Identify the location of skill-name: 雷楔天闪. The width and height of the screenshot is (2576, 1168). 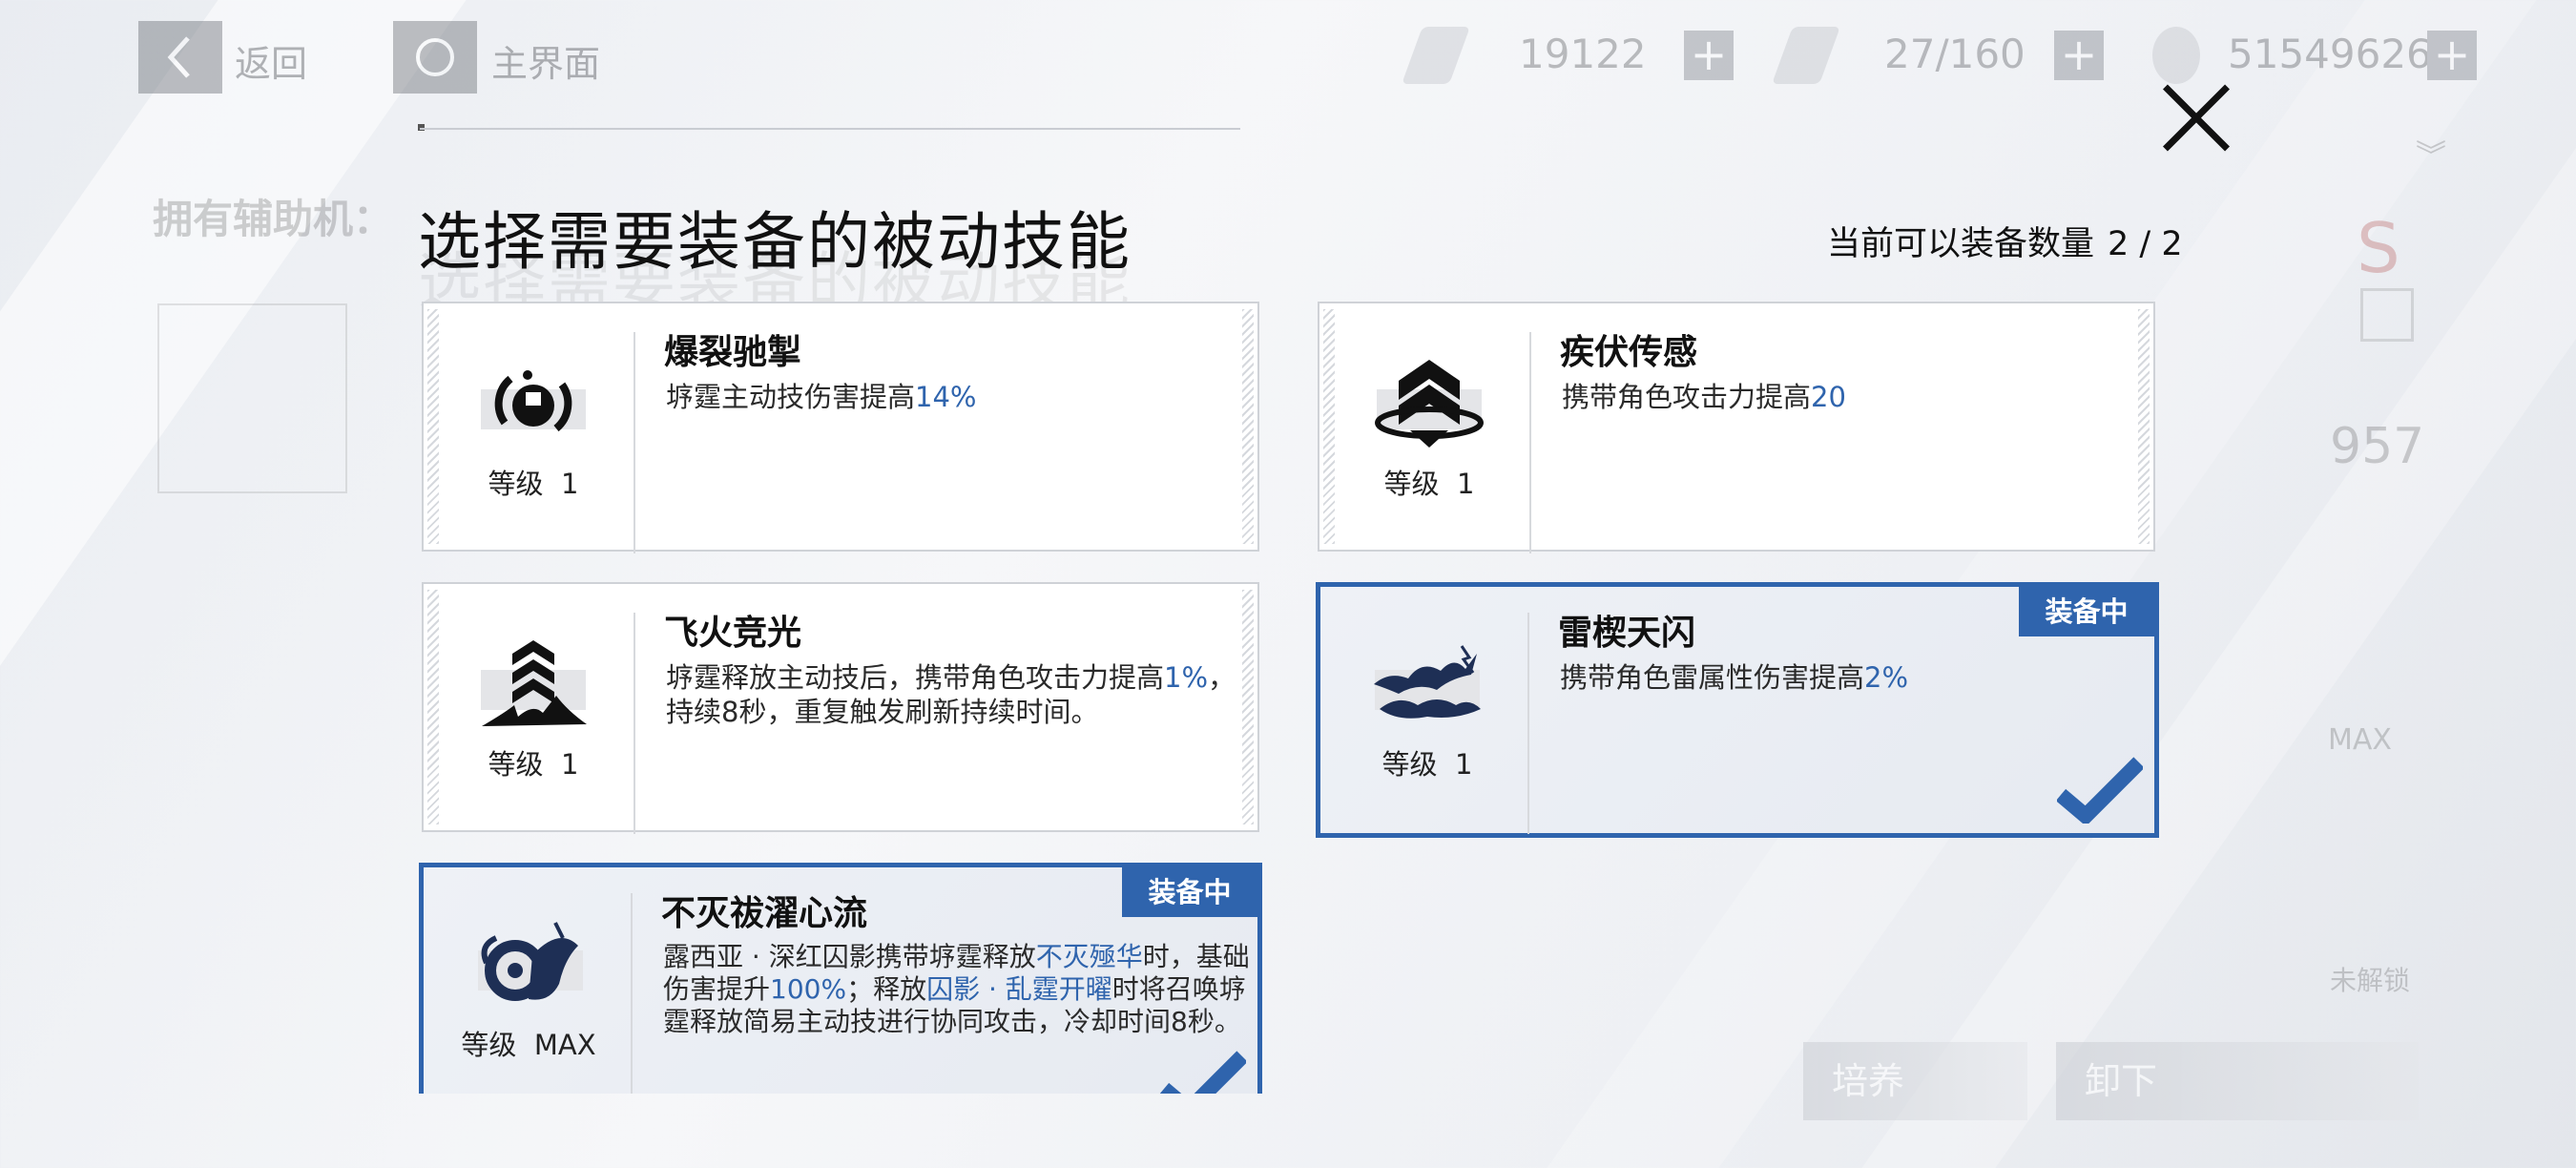
(1627, 634).